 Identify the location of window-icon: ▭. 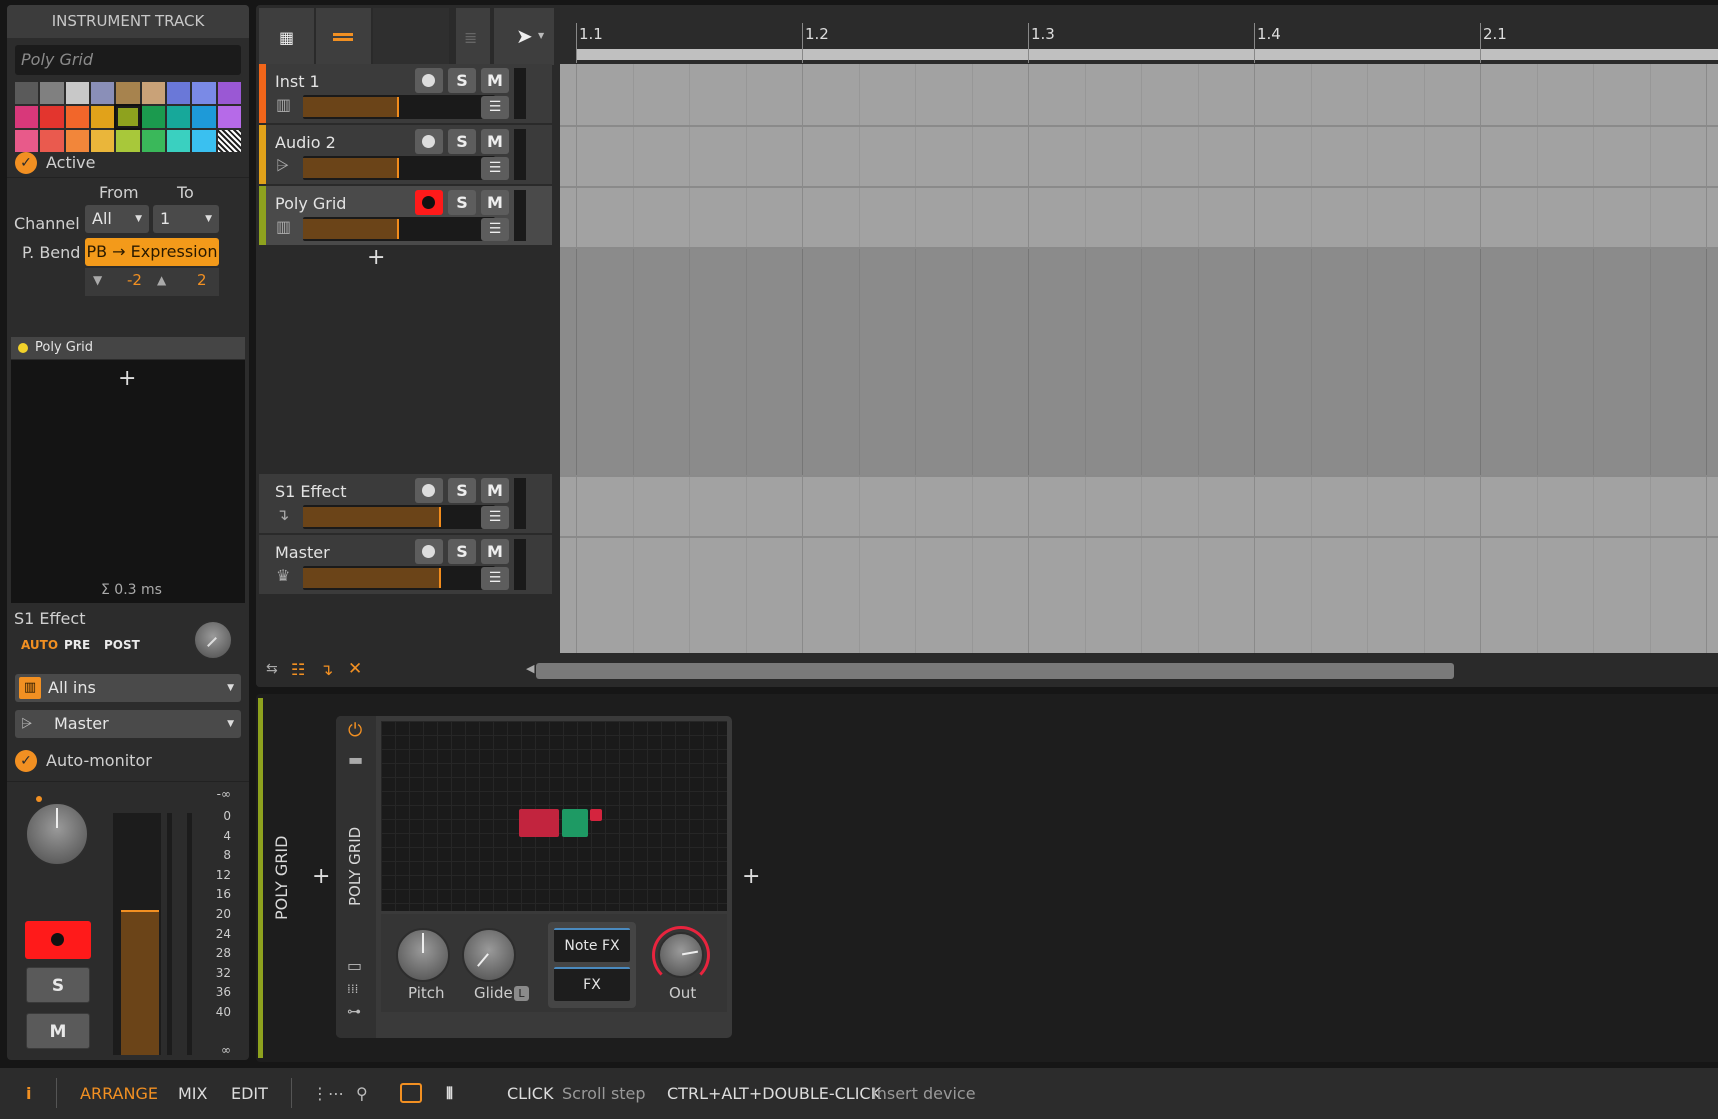
(354, 965).